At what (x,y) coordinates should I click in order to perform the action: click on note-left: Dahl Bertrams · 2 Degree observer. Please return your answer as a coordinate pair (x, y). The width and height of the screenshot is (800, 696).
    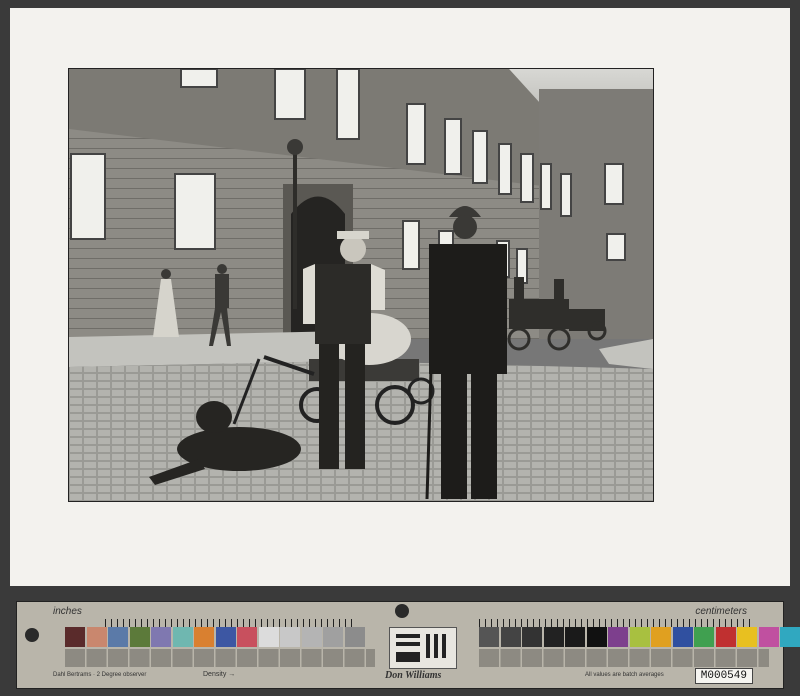
    Looking at the image, I should click on (100, 675).